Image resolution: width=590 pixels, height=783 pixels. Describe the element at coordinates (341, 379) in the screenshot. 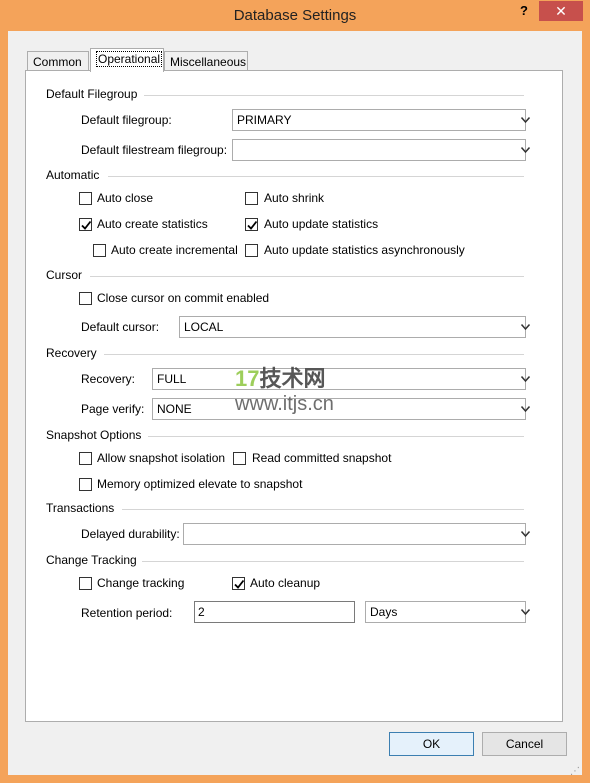

I see `recovery-select: FULL` at that location.